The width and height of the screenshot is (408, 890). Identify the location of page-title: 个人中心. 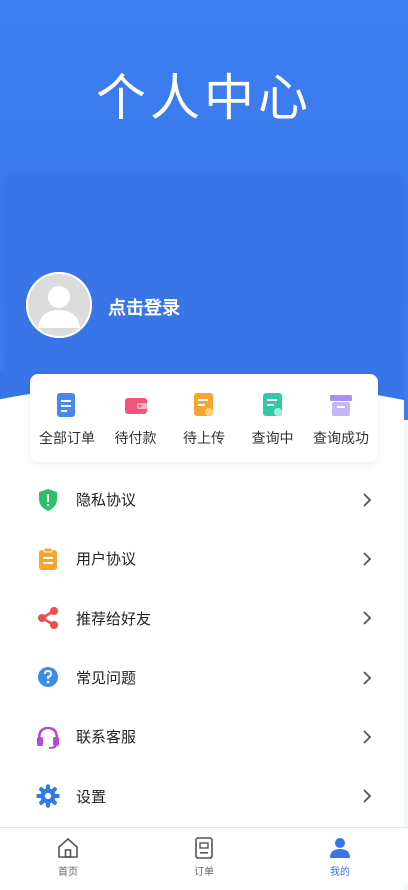
(204, 98).